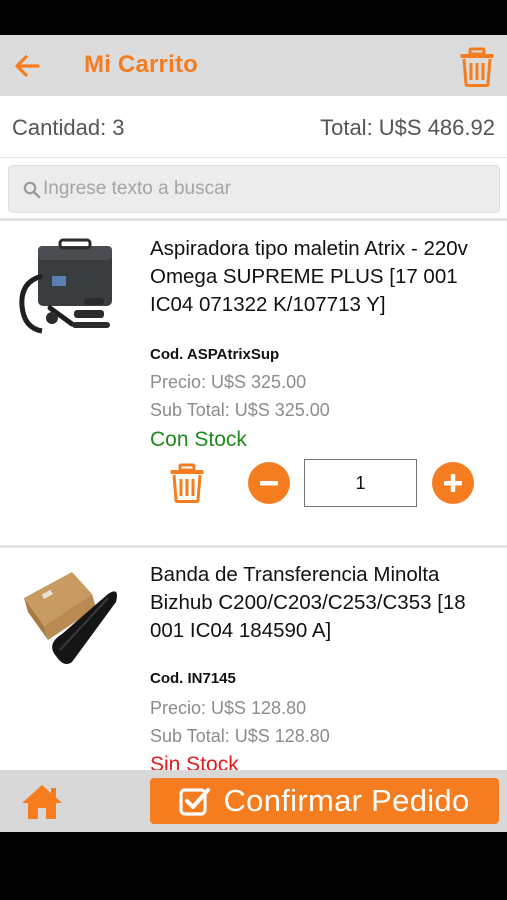  I want to click on cart-quantity: Cantidad: 3, so click(68, 127).